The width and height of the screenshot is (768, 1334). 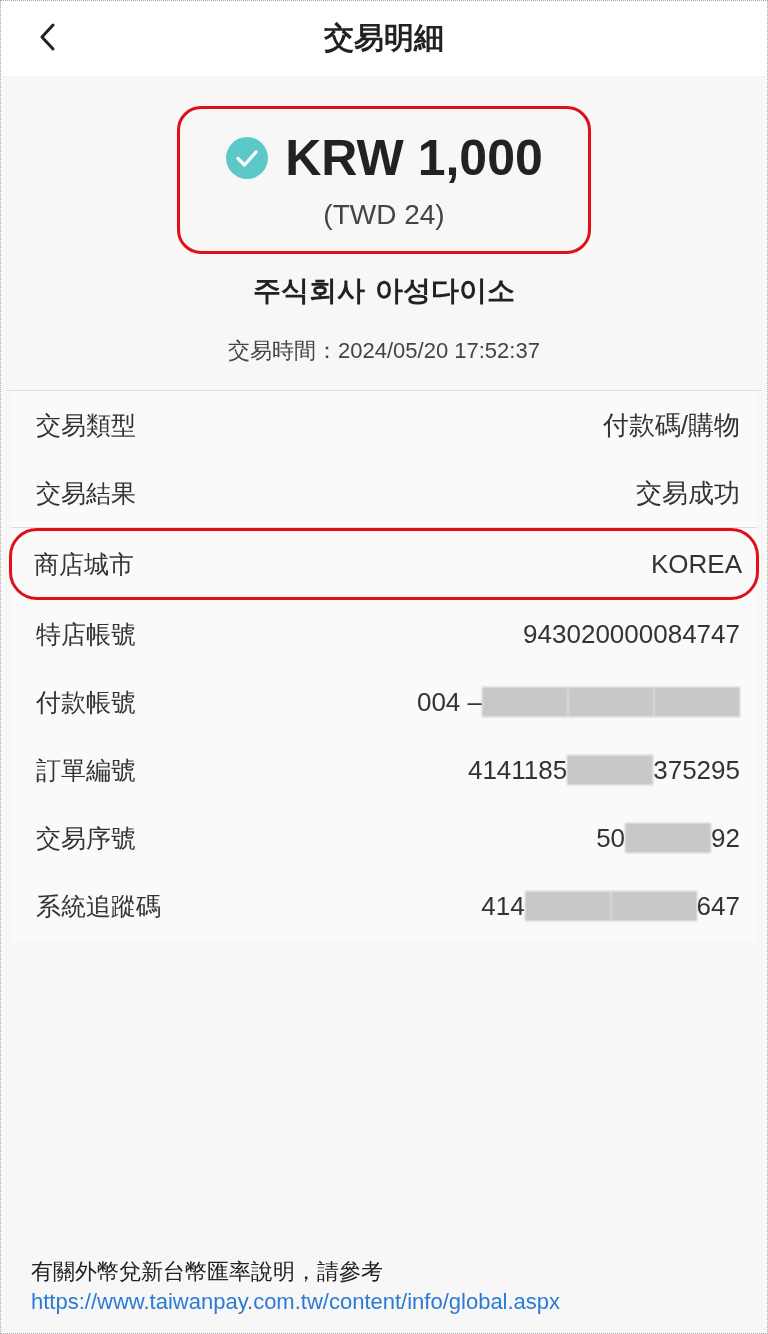 I want to click on detail-value: 004 –, so click(x=449, y=702).